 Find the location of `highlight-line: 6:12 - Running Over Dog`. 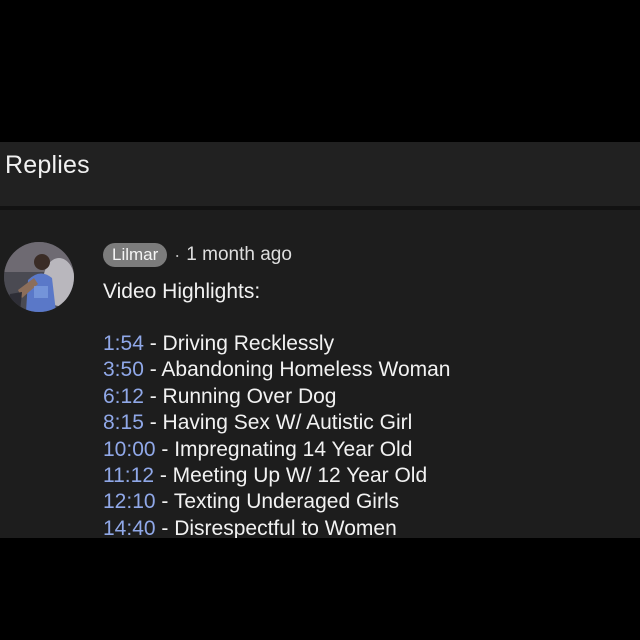

highlight-line: 6:12 - Running Over Dog is located at coordinates (277, 397).